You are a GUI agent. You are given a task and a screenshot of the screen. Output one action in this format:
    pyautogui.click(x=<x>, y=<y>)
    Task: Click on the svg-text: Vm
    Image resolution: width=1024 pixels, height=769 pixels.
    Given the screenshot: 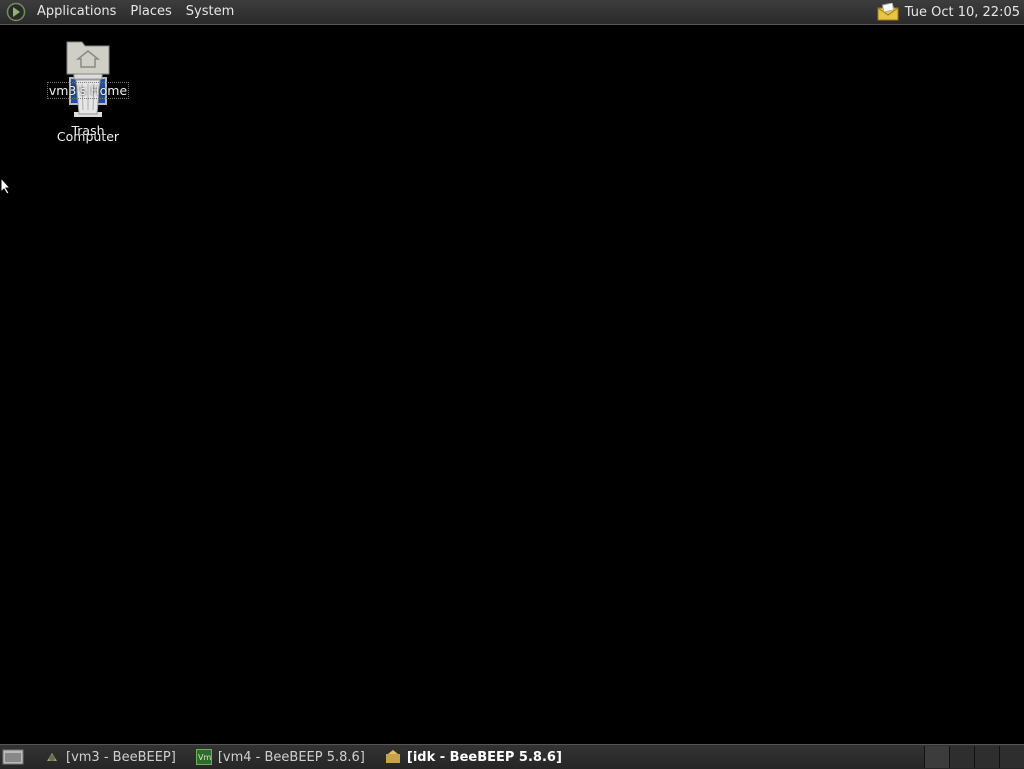 What is the action you would take?
    pyautogui.click(x=204, y=757)
    